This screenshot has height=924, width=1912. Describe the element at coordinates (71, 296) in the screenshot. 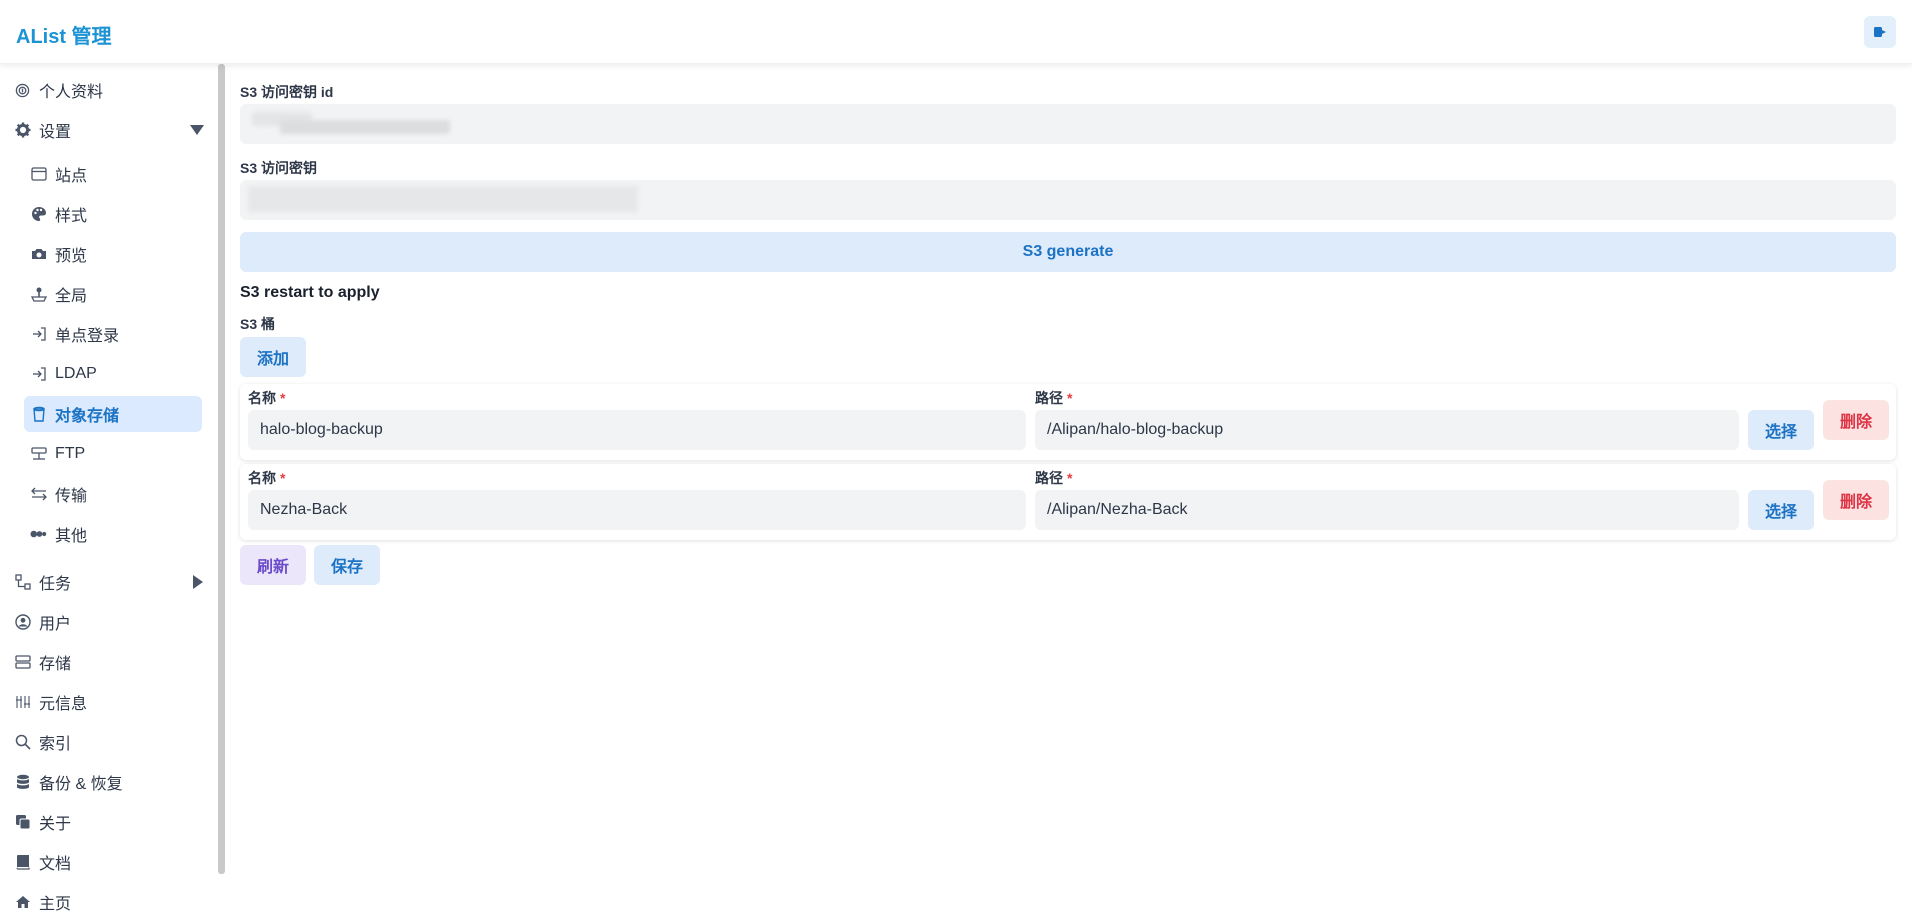

I see `sidebar-item-label: 全局` at that location.